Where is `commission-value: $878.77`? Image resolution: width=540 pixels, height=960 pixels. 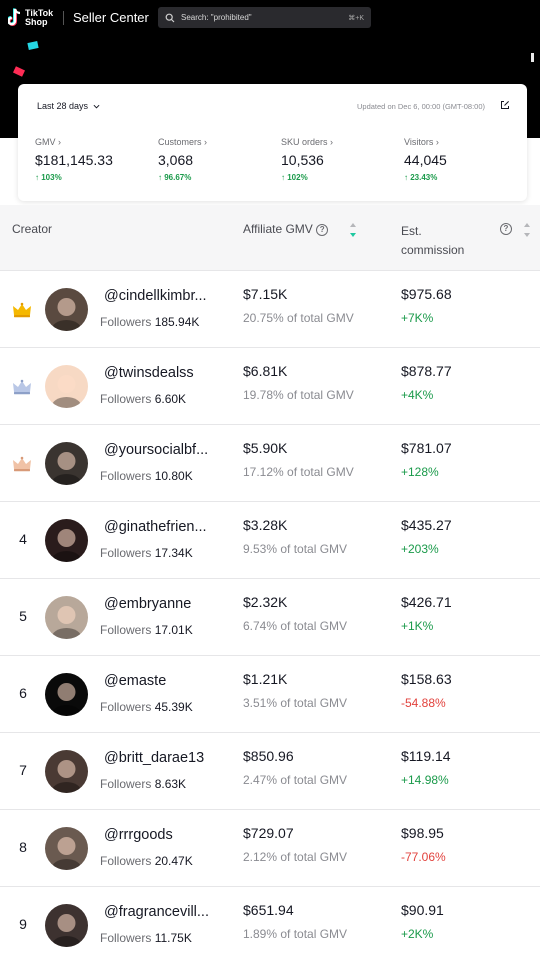 commission-value: $878.77 is located at coordinates (426, 371).